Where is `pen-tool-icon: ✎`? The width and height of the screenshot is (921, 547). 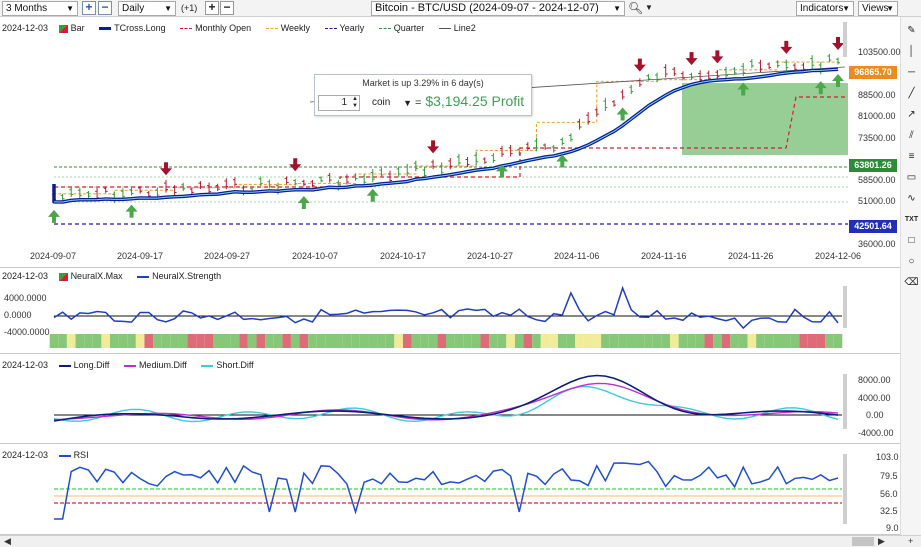 pen-tool-icon: ✎ is located at coordinates (911, 30).